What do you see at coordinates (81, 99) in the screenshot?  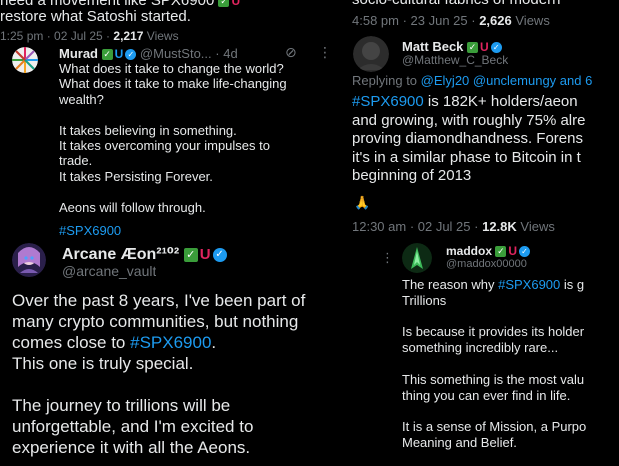 I see `murad-line: wealth?` at bounding box center [81, 99].